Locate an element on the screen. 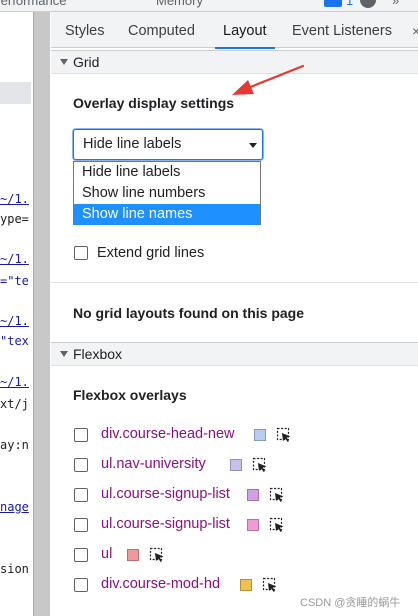  code-line: xt/j is located at coordinates (14, 404).